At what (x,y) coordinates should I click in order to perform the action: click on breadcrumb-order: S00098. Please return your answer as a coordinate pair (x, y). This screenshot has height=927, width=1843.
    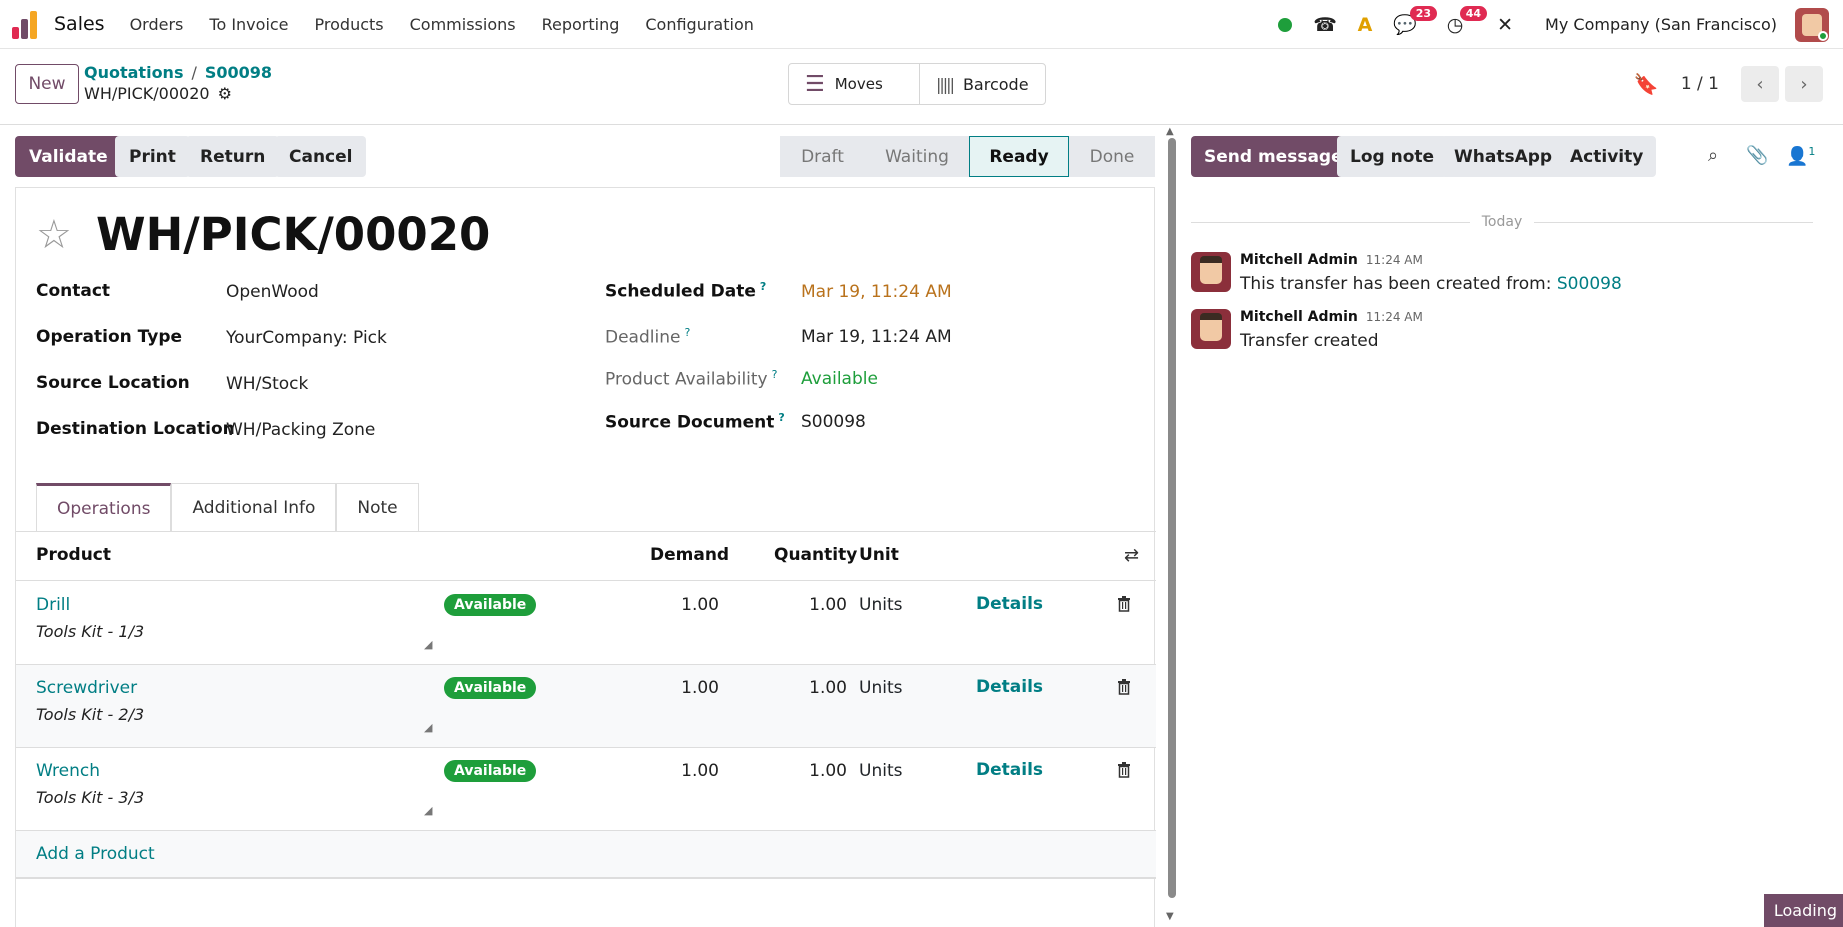
    Looking at the image, I should click on (238, 72).